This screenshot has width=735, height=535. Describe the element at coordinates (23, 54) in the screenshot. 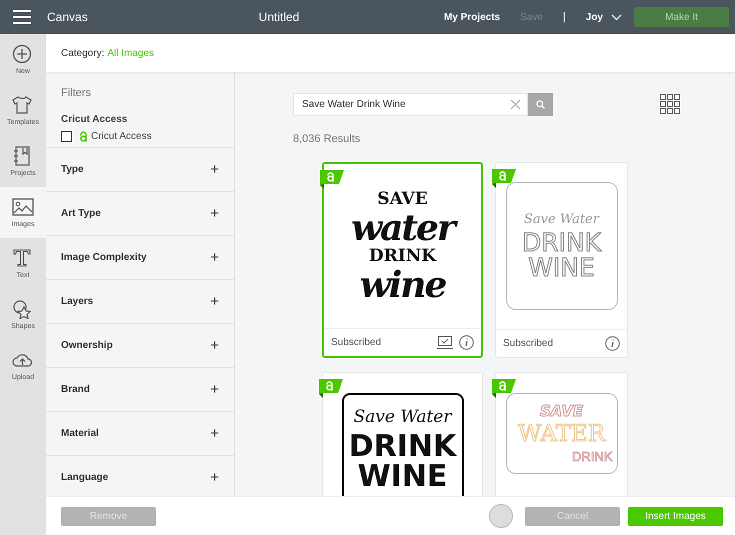

I see `plus-circle-icon` at that location.